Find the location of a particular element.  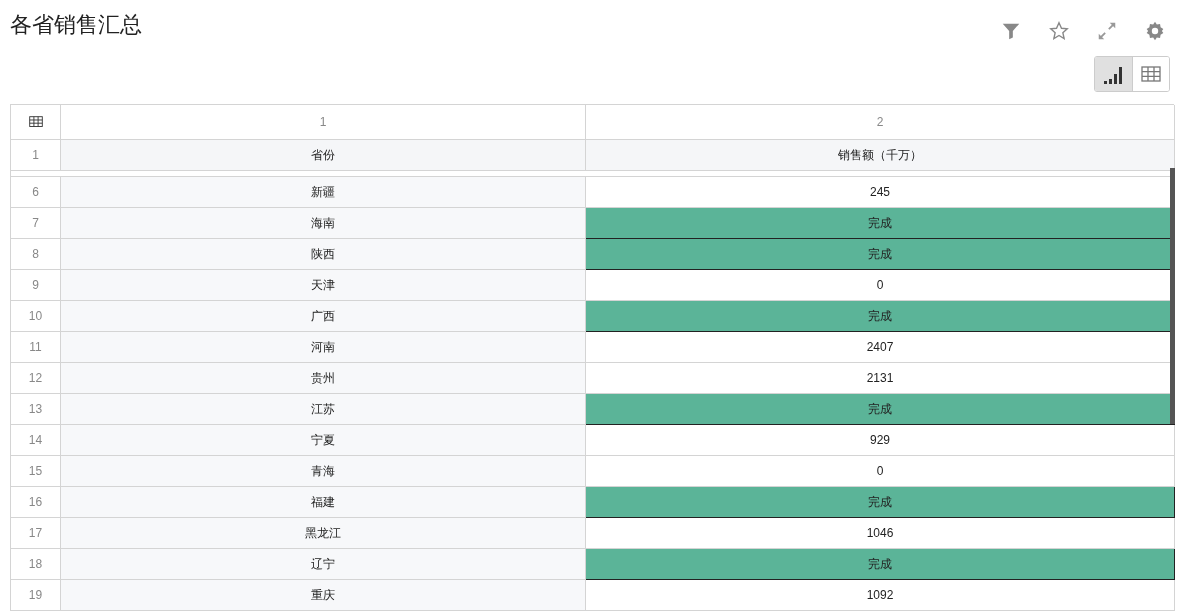

row-number: 8 is located at coordinates (36, 254).